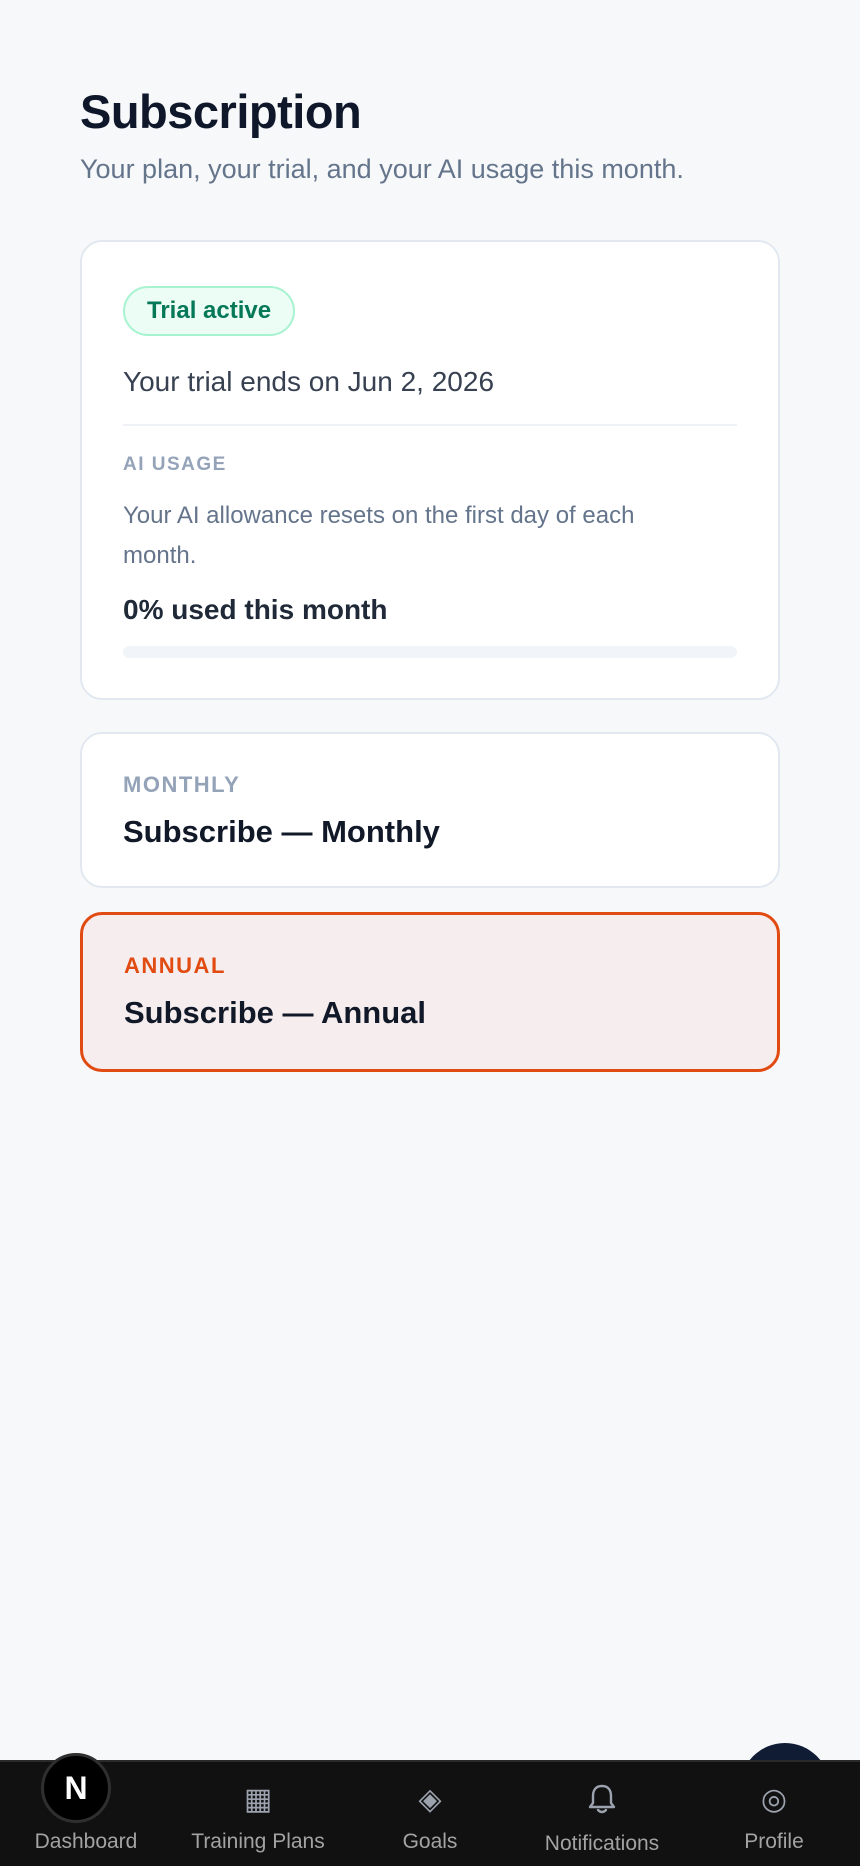  I want to click on nav-label: Training Plans, so click(258, 1841).